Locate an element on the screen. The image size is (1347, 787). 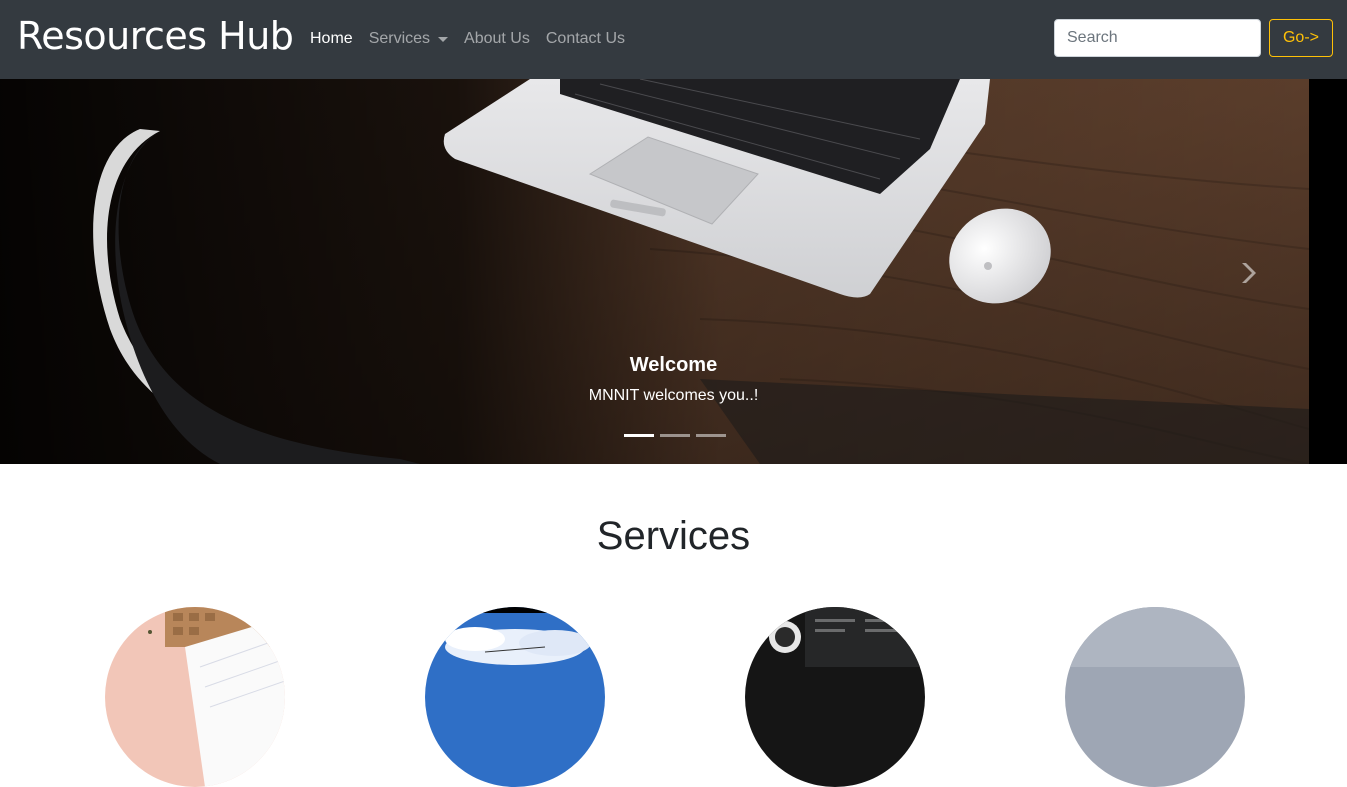
nav-link-contact-label: Contact Us is located at coordinates (585, 38).